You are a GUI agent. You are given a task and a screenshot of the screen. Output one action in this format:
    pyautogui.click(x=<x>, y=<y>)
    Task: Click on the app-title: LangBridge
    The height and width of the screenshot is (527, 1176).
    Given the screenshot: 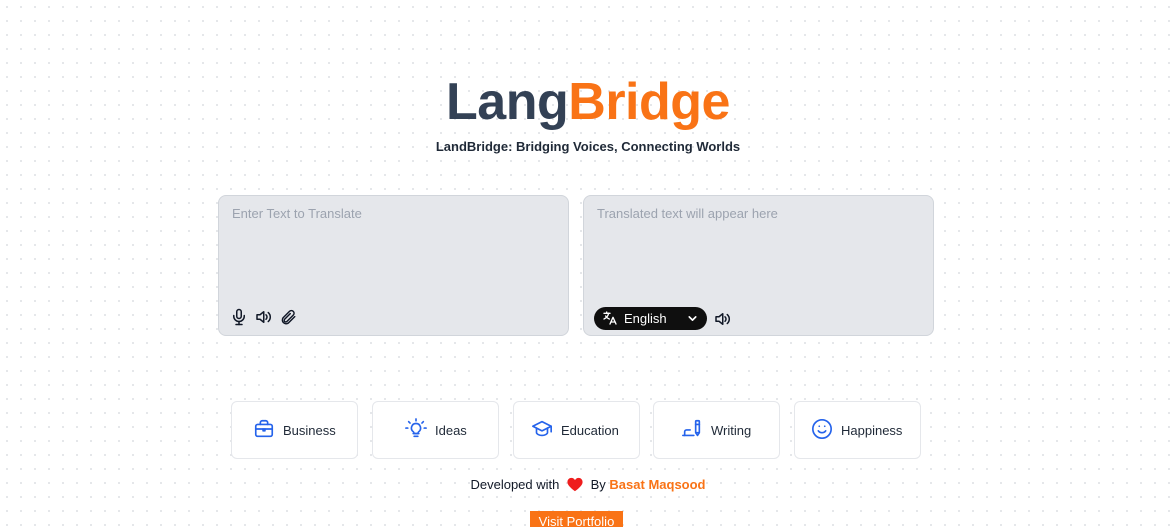 What is the action you would take?
    pyautogui.click(x=588, y=102)
    